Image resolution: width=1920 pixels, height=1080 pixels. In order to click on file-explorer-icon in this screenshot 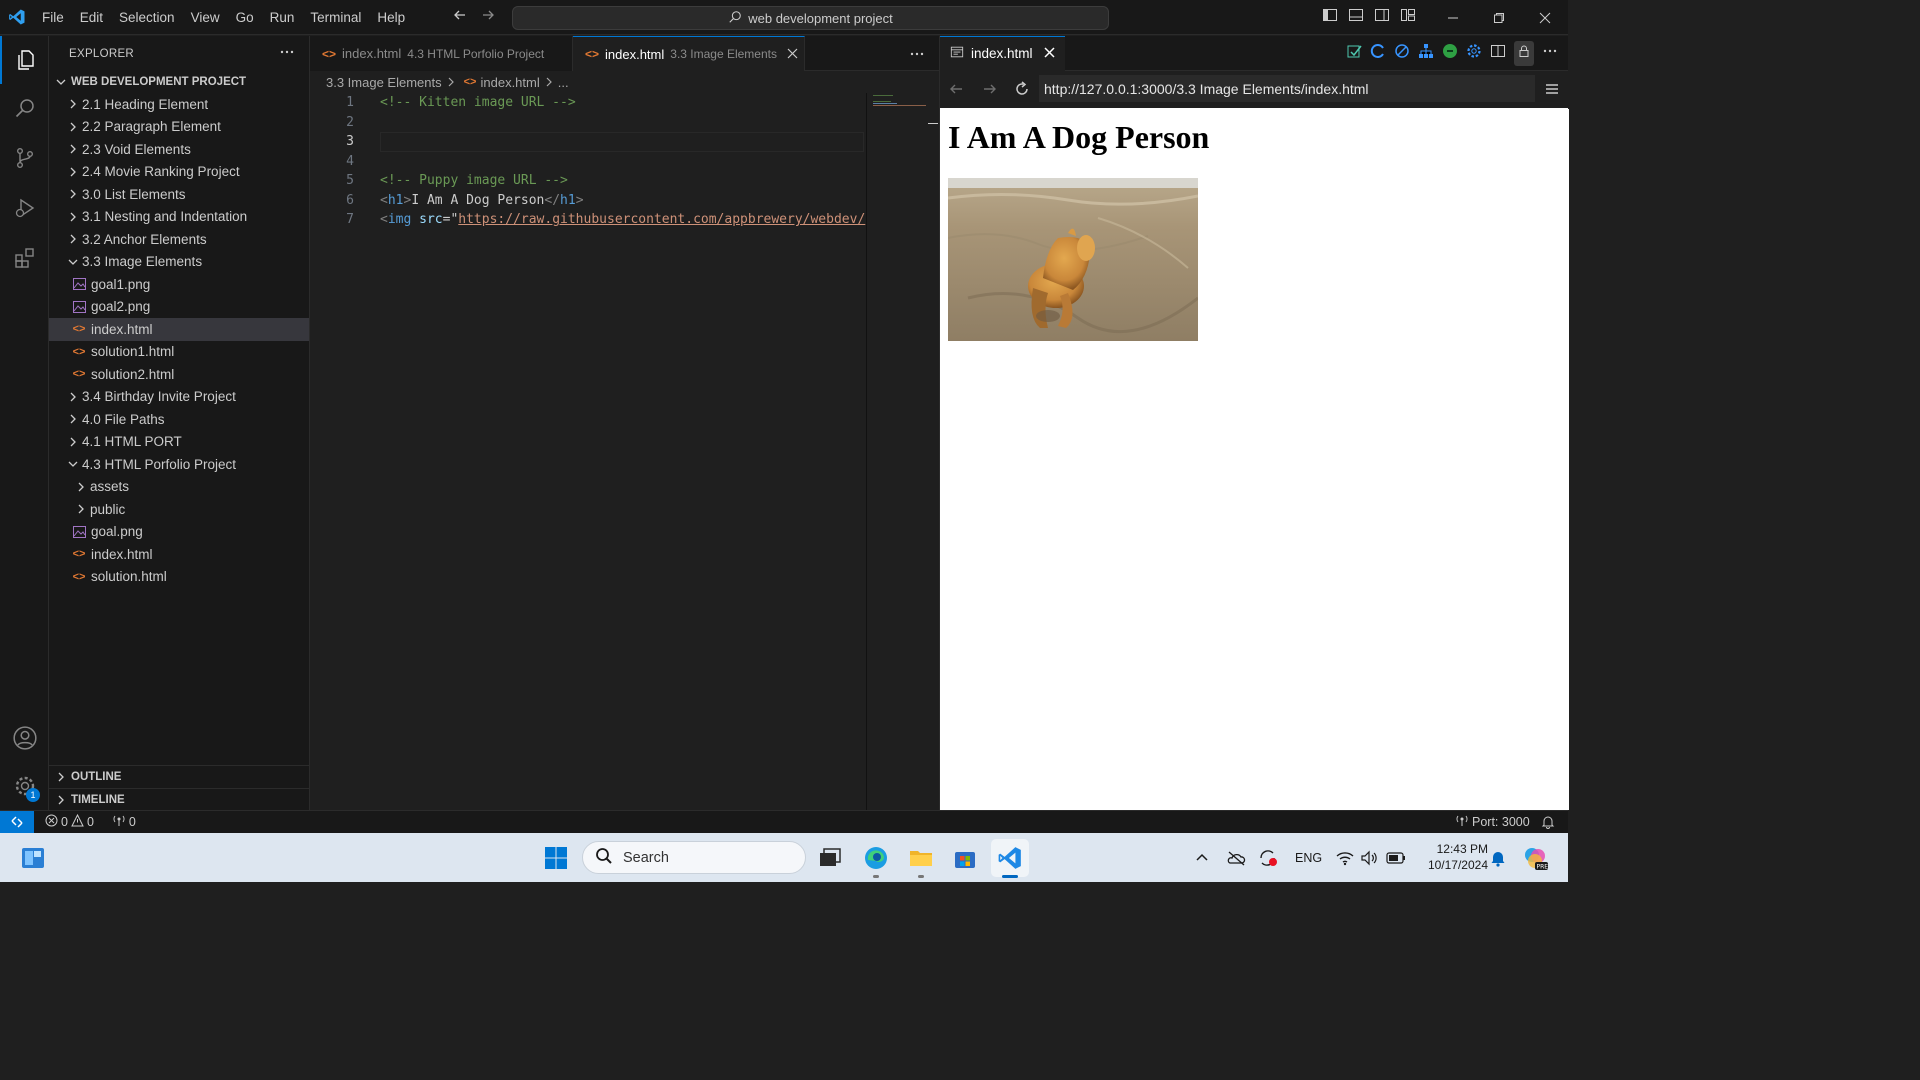, I will do `click(921, 858)`.